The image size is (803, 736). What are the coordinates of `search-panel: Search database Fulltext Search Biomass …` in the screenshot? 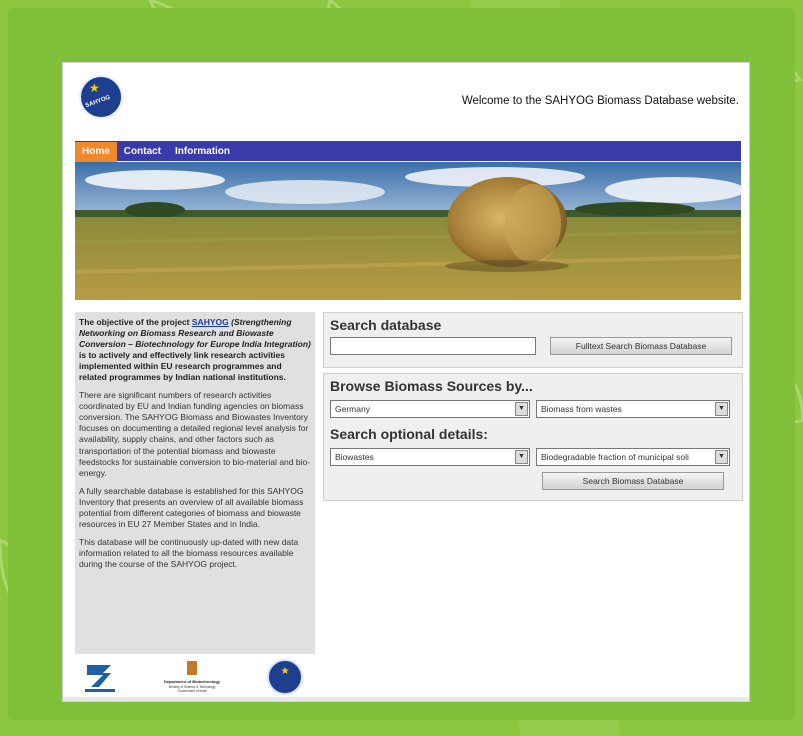 It's located at (533, 340).